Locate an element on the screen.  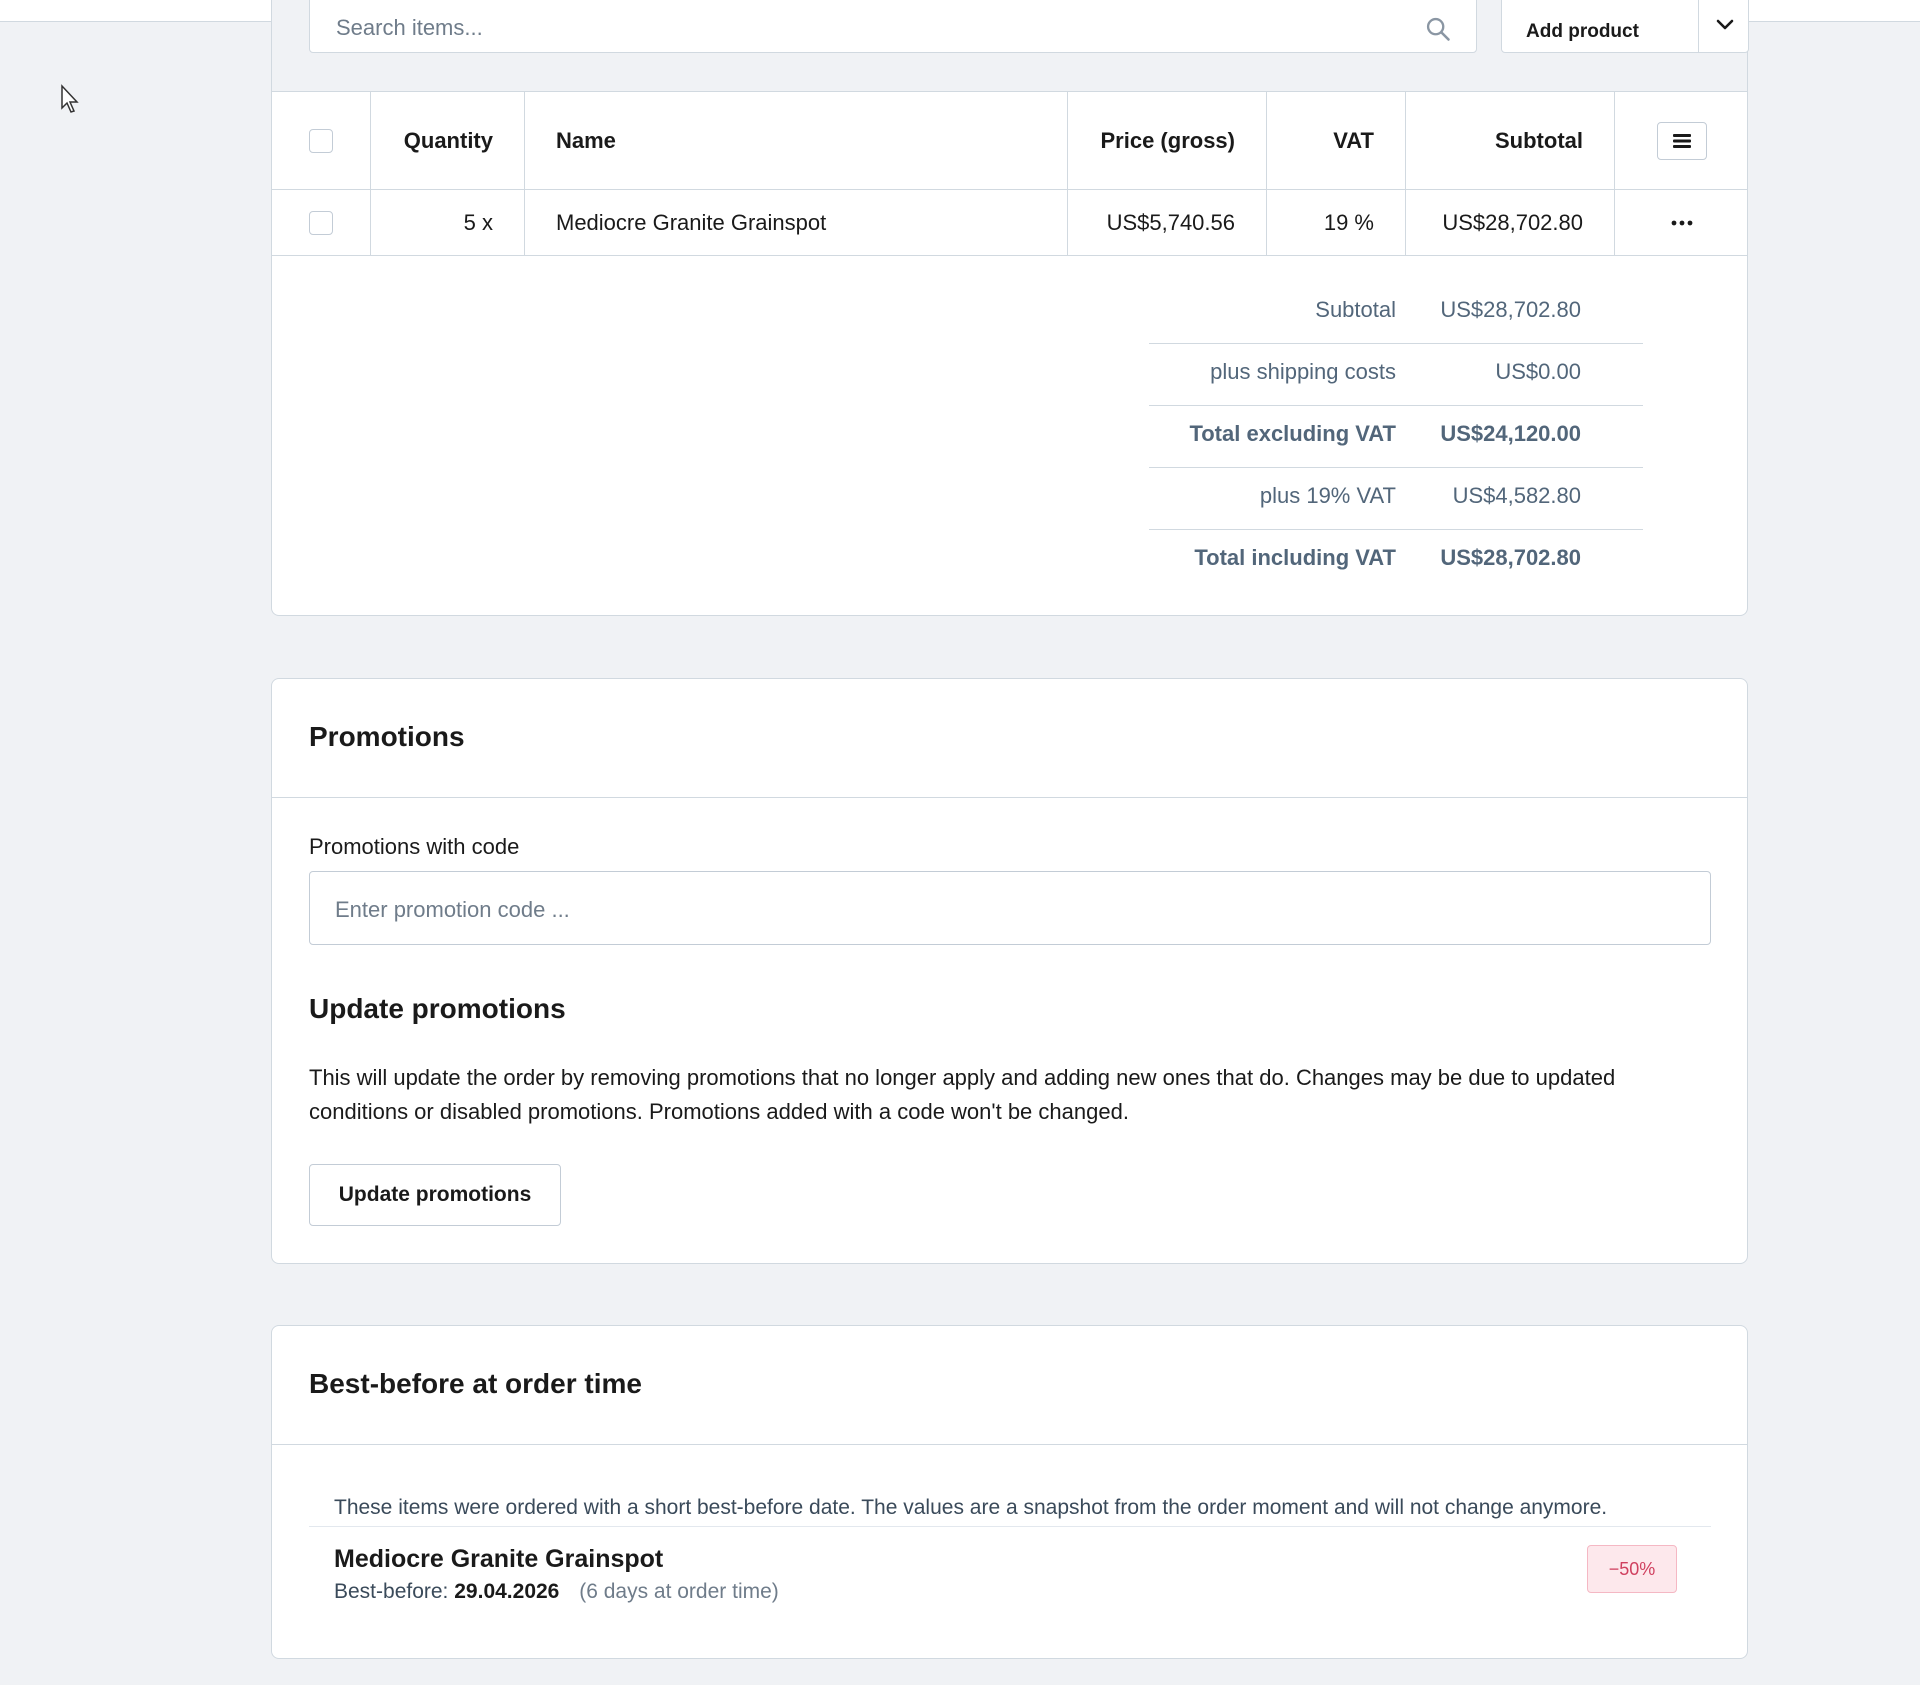
summary-row: Total excluding VAT US$24,120.00 is located at coordinates (1396, 437).